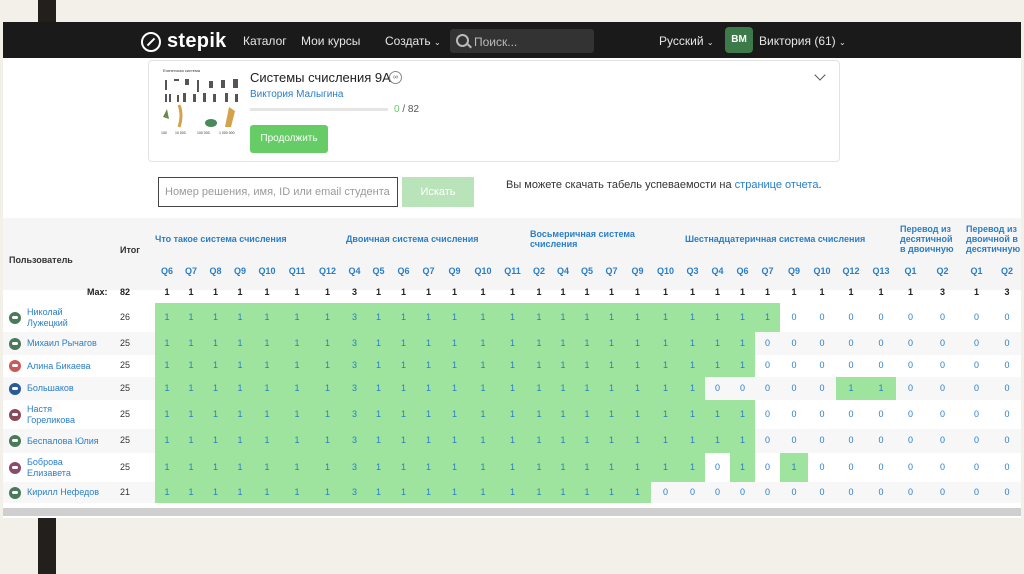 Image resolution: width=1024 pixels, height=574 pixels. What do you see at coordinates (59, 366) in the screenshot?
I see `student-name-link: Алина Бикаева` at bounding box center [59, 366].